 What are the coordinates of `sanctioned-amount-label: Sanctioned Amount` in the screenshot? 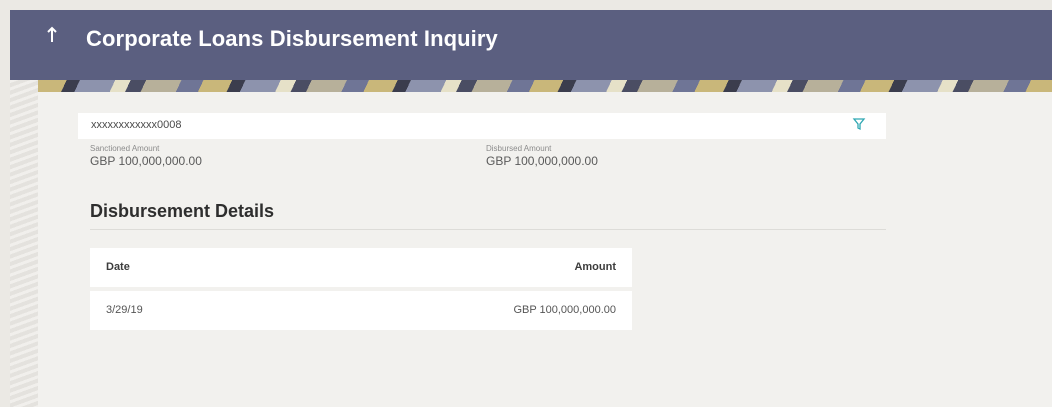 It's located at (125, 148).